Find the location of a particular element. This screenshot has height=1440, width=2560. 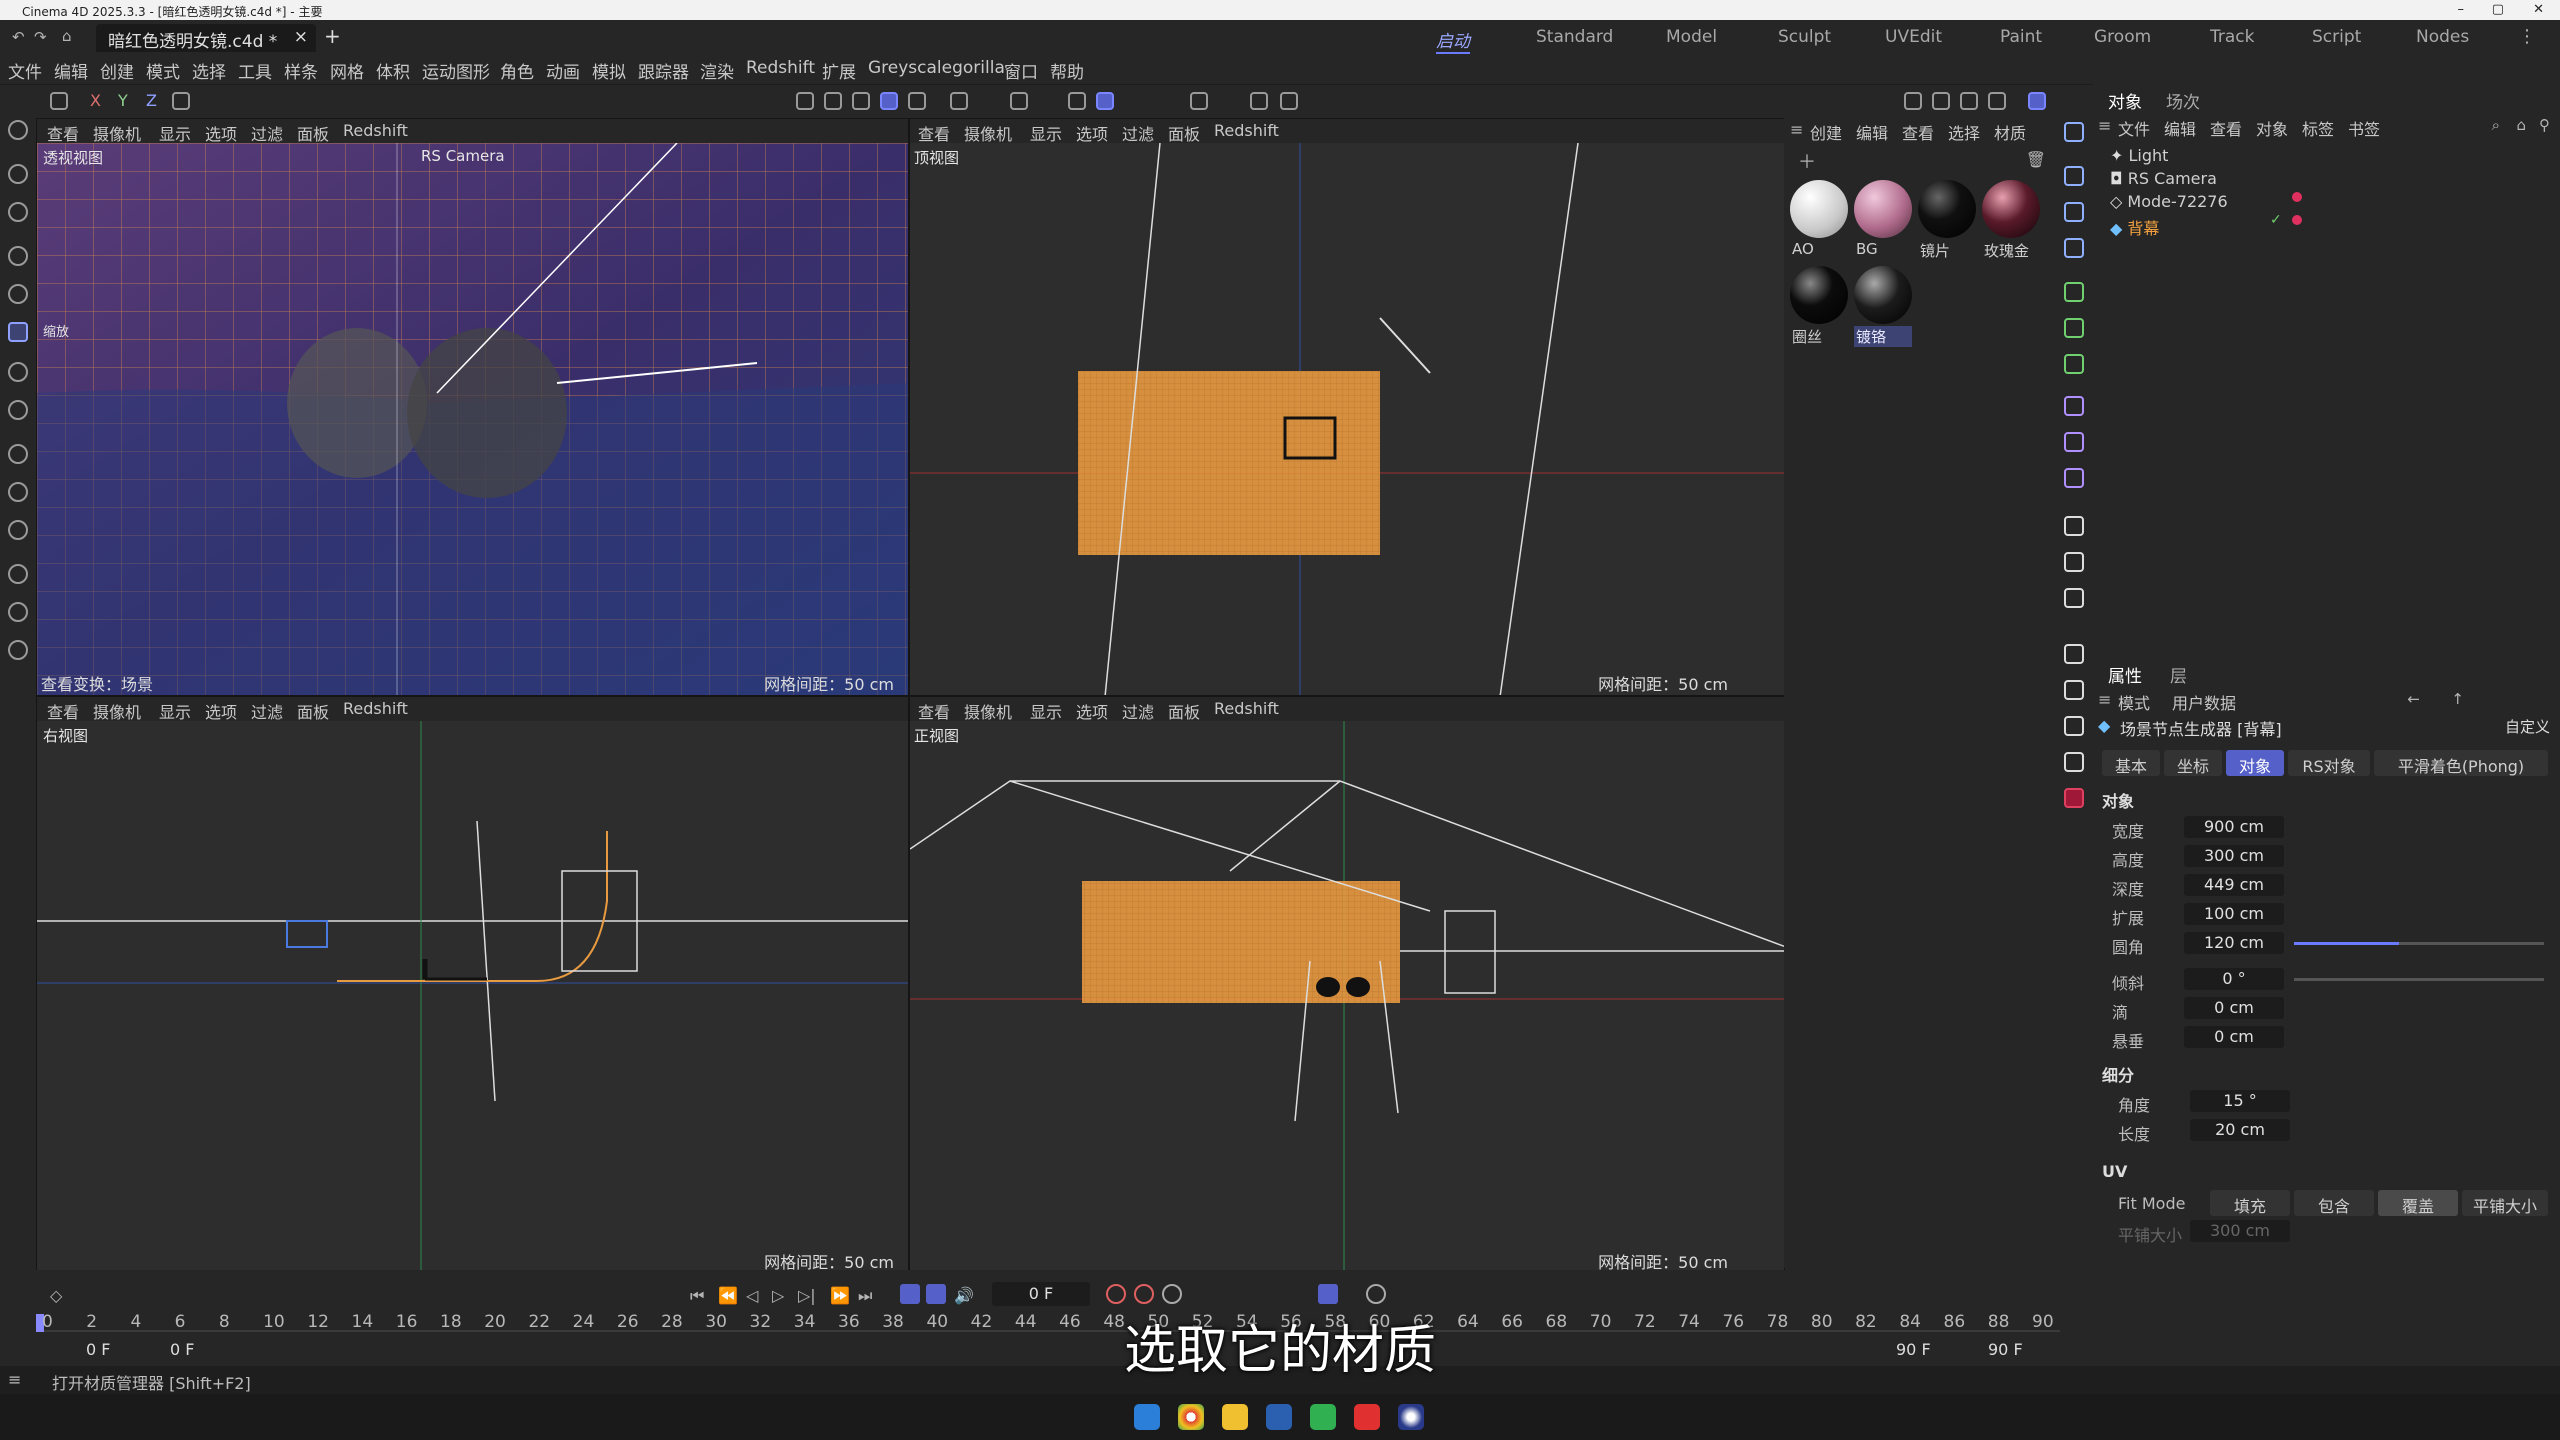

mat-menu-select: 选择 is located at coordinates (1964, 132).